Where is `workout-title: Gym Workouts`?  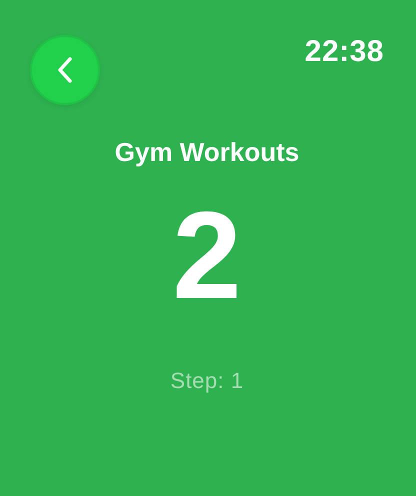 workout-title: Gym Workouts is located at coordinates (207, 152).